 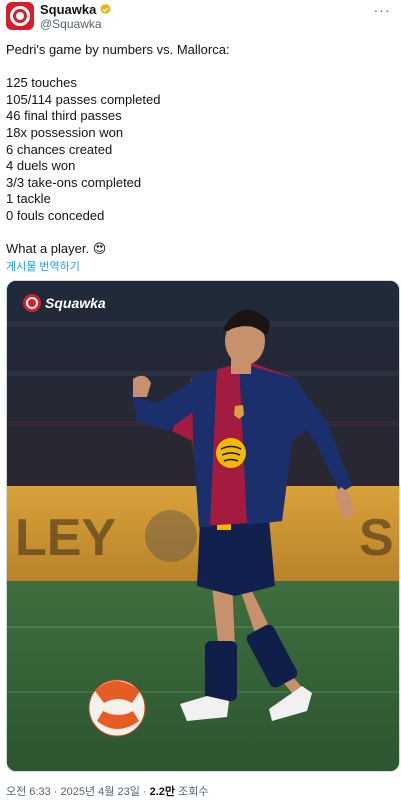 I want to click on squawka-watermark: Squawka, so click(x=64, y=303).